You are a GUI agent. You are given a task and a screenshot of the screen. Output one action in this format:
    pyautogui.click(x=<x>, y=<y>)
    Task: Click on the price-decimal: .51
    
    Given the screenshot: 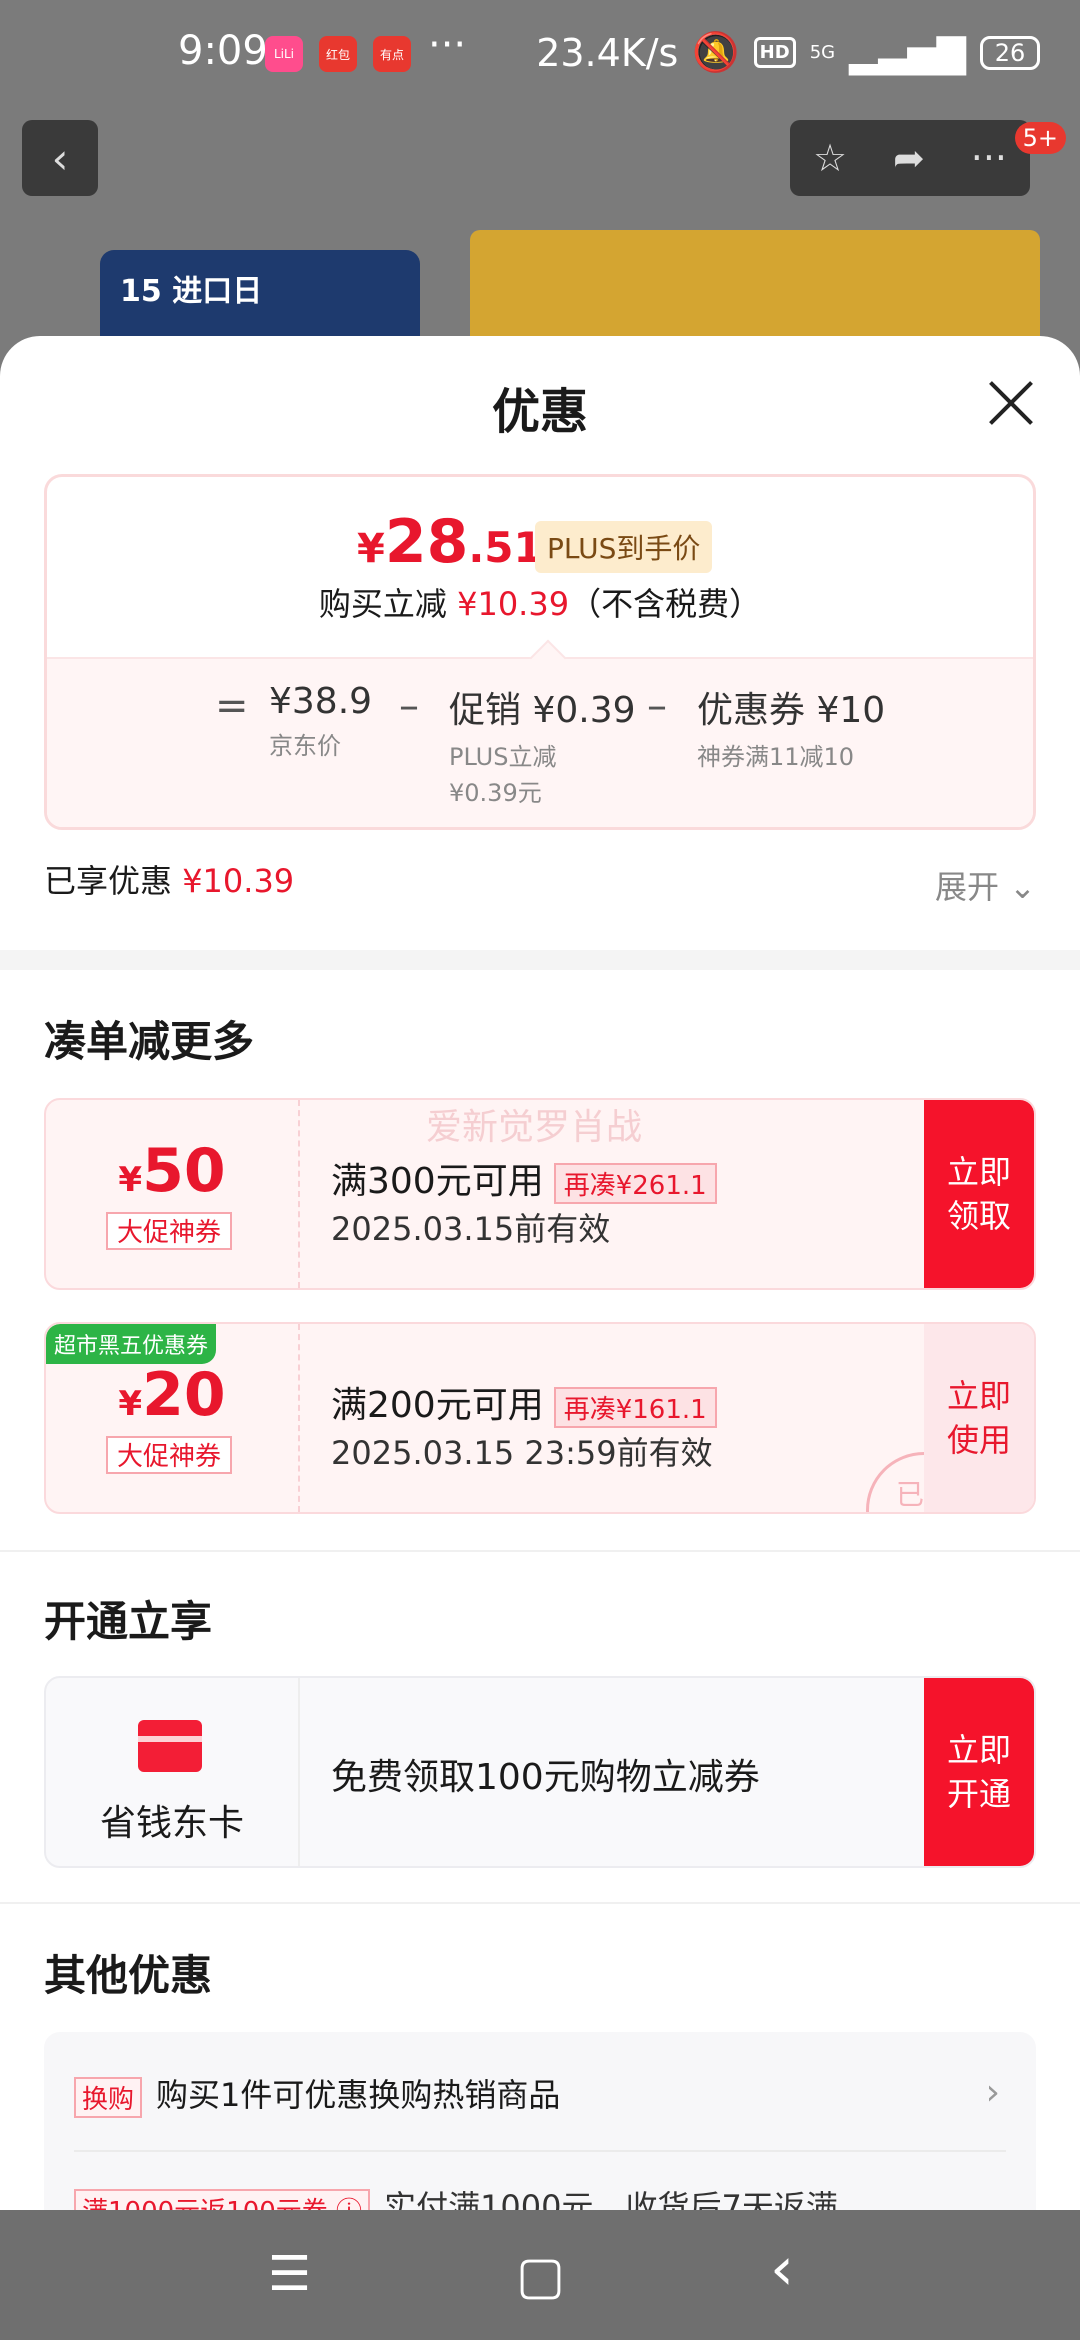 What is the action you would take?
    pyautogui.click(x=505, y=547)
    